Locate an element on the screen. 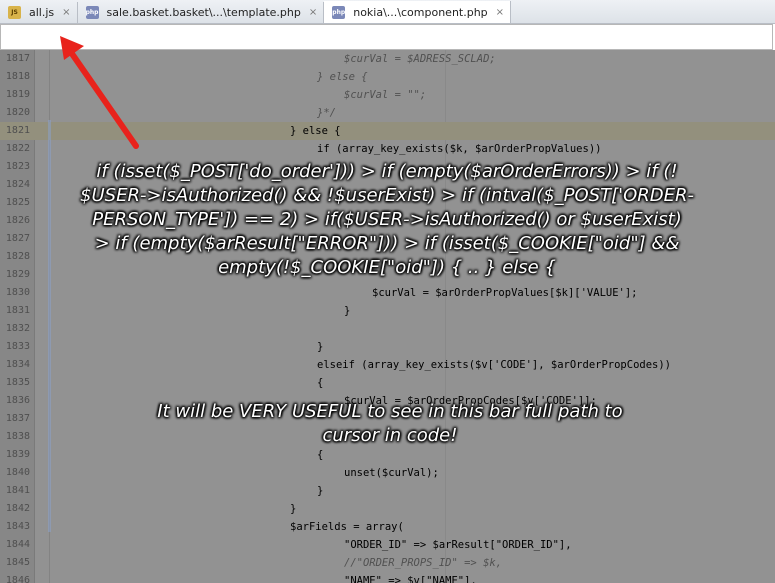 This screenshot has height=583, width=775. annotation-line: cursor in code! is located at coordinates (390, 435).